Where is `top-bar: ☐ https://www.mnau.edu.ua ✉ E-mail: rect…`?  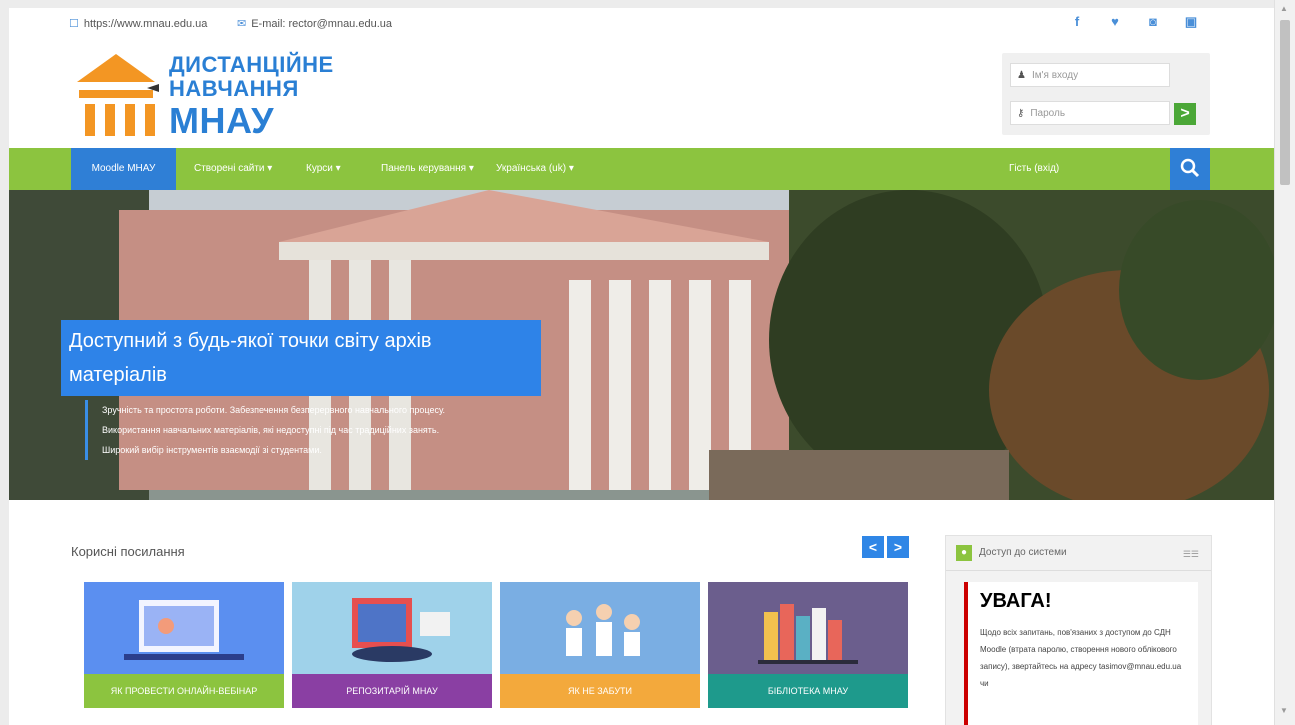
top-bar: ☐ https://www.mnau.edu.ua ✉ E-mail: rect… is located at coordinates (642, 23).